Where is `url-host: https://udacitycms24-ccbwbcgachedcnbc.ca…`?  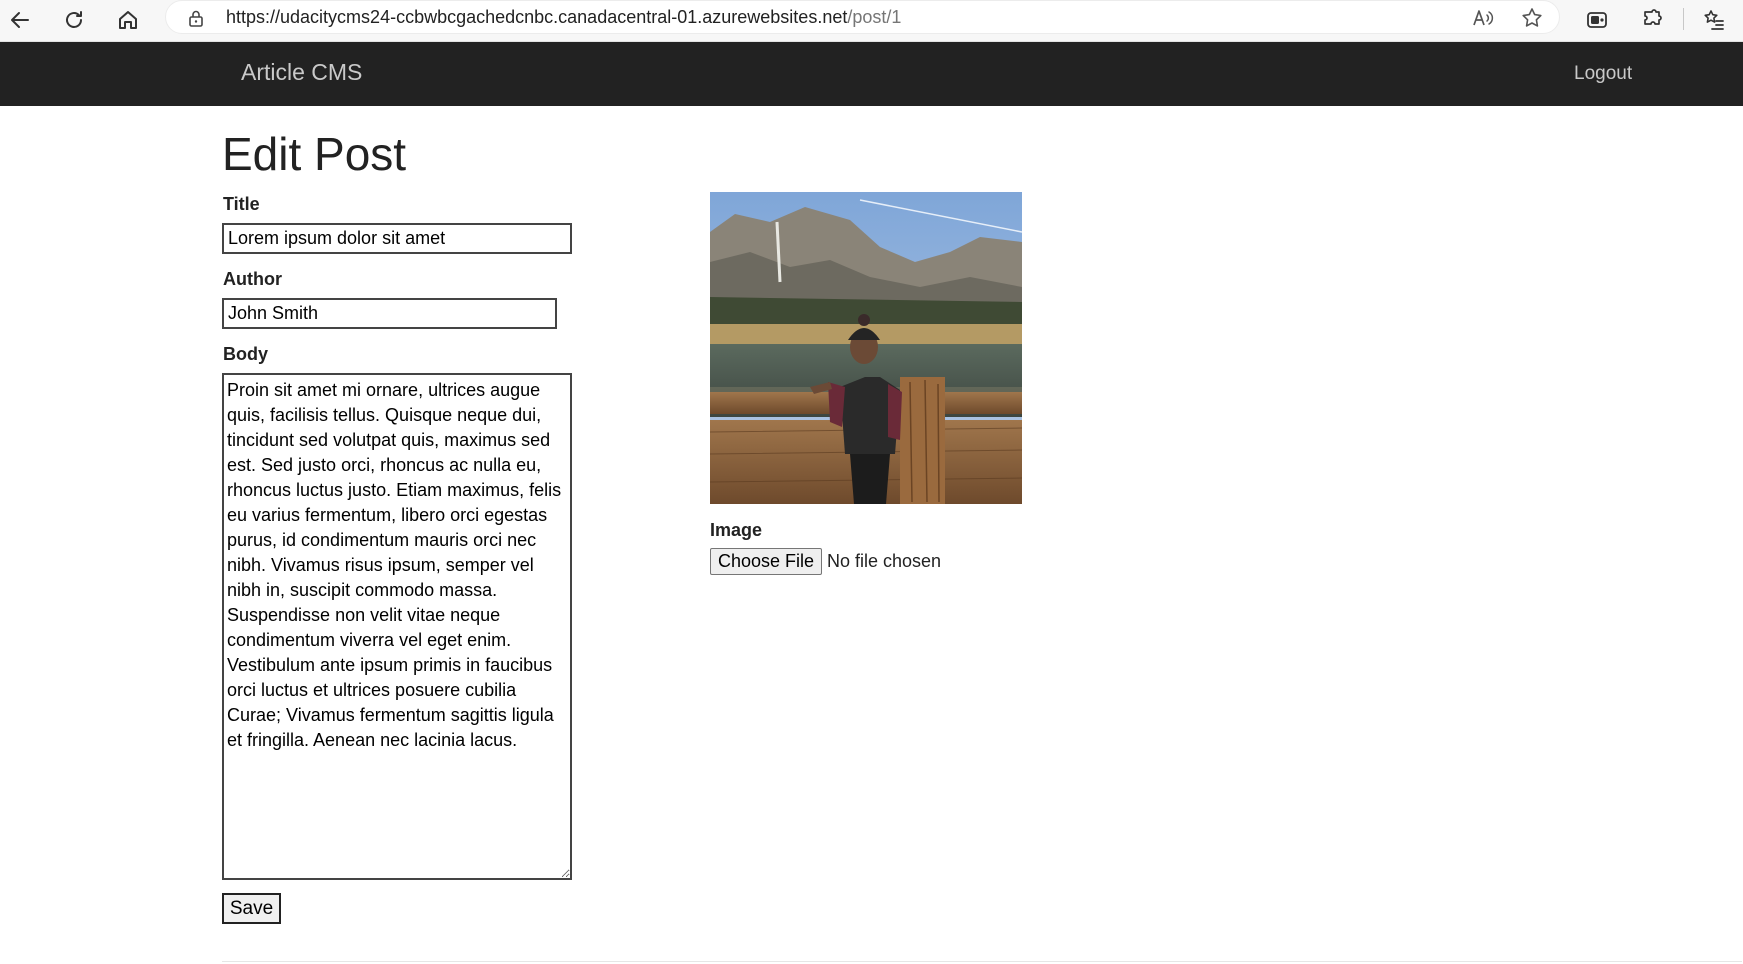 url-host: https://udacitycms24-ccbwbcgachedcnbc.ca… is located at coordinates (537, 17).